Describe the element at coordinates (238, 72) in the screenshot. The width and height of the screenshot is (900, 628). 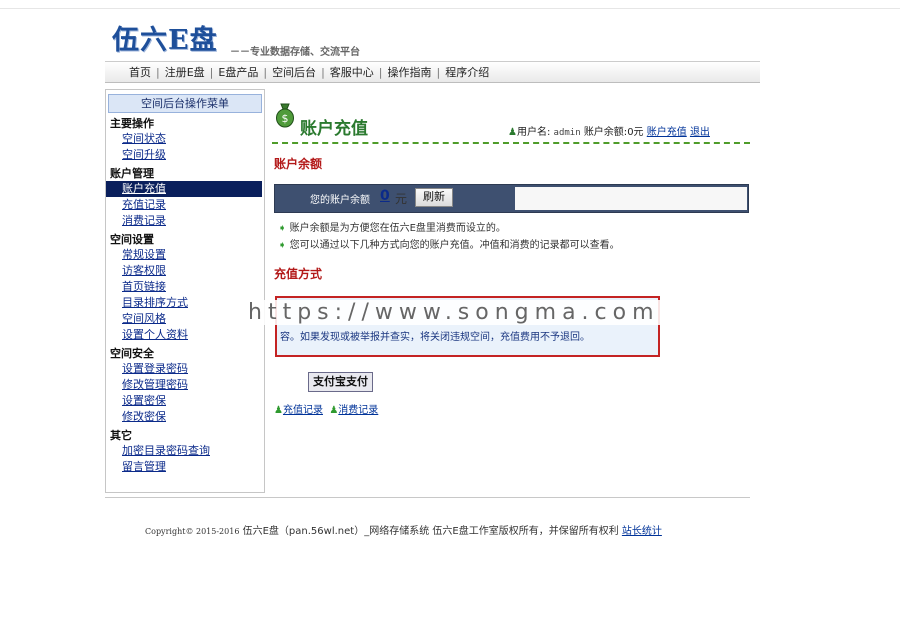
I see `nav-item: E盘产品` at that location.